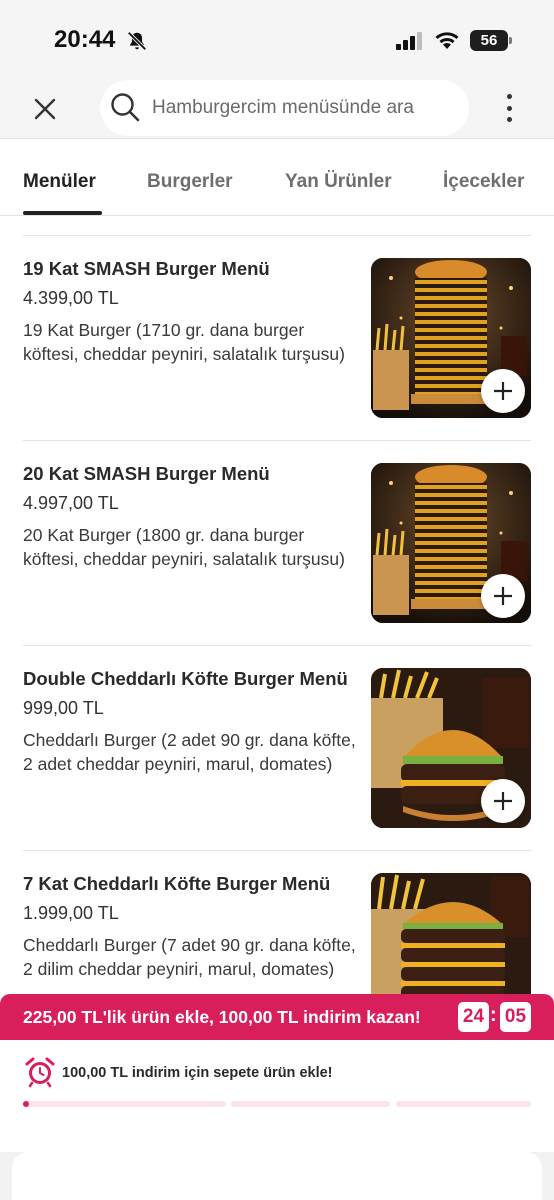 The width and height of the screenshot is (554, 1200). Describe the element at coordinates (124, 1104) in the screenshot. I see `discount-progress-bar` at that location.